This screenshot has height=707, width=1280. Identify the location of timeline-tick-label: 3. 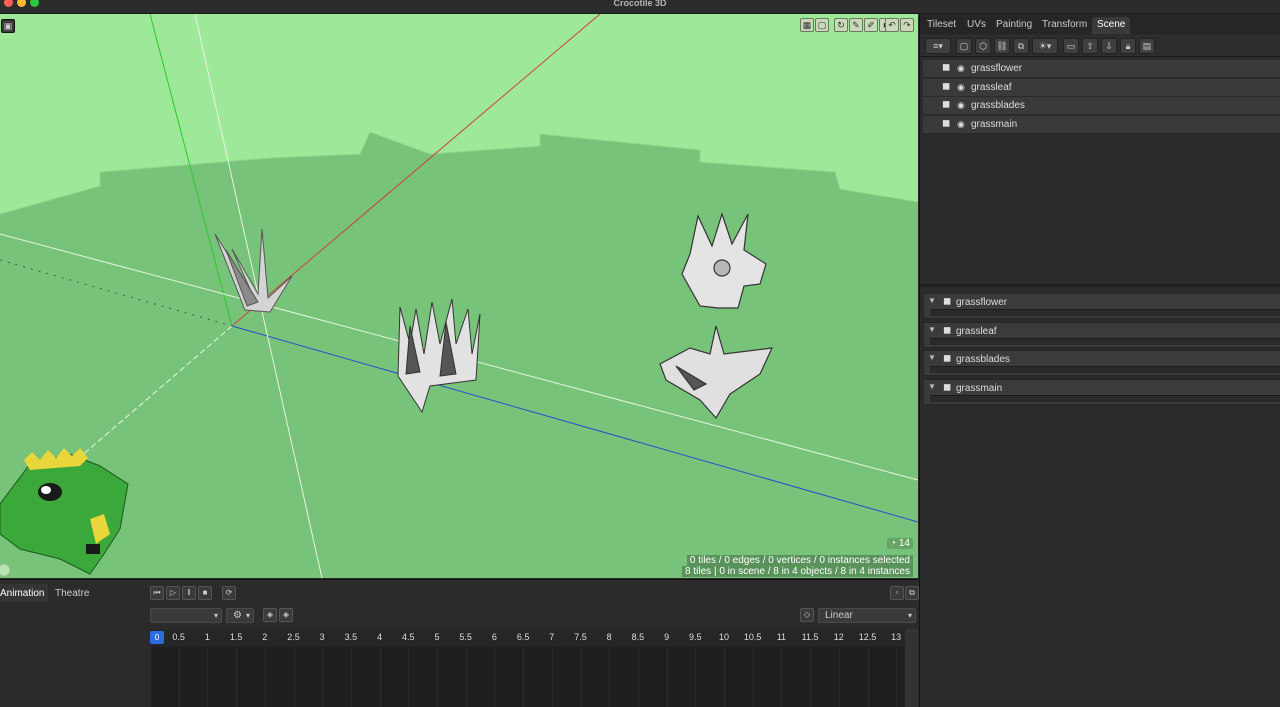
(322, 637).